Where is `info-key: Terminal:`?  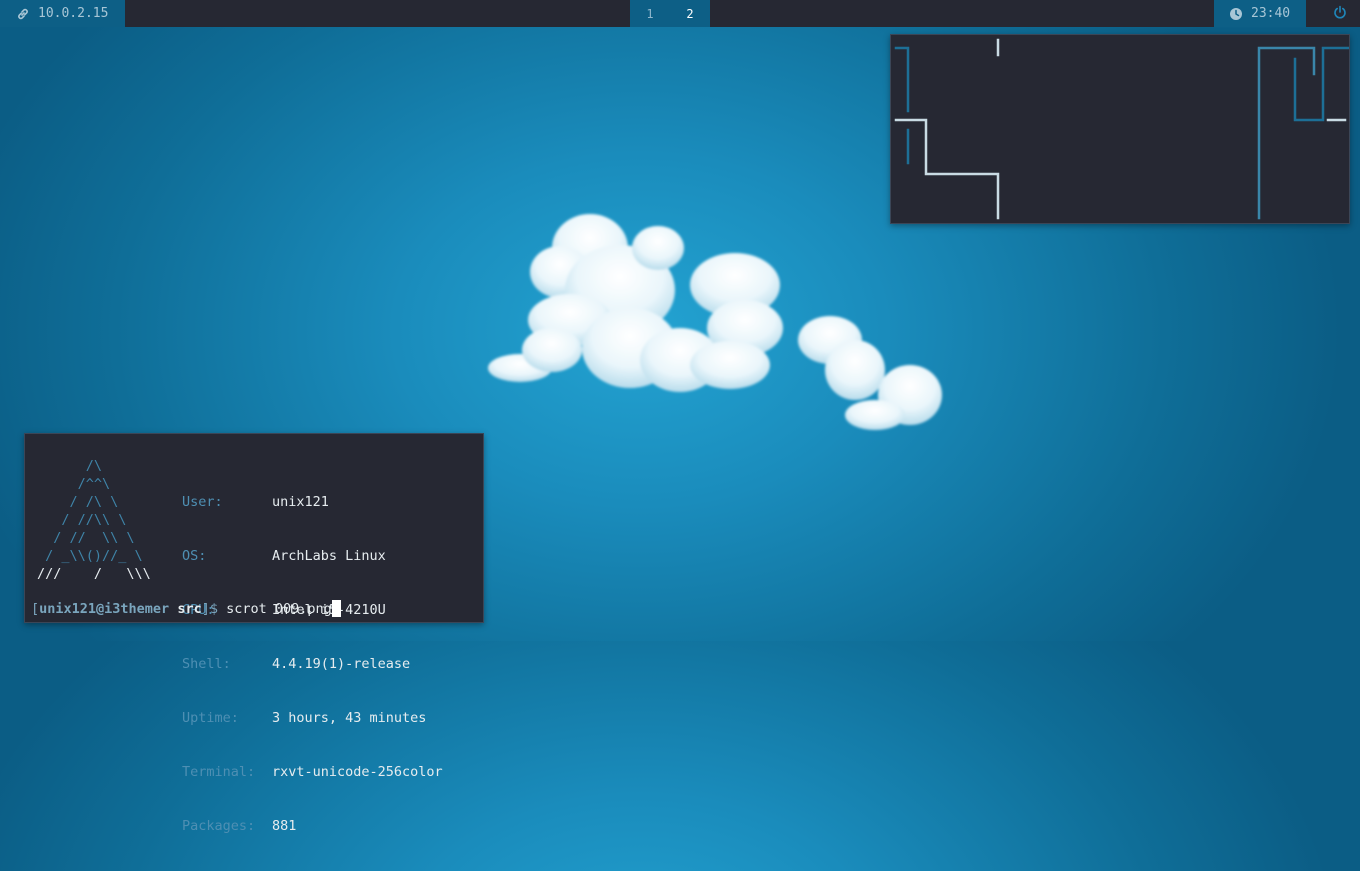
info-key: Terminal: is located at coordinates (219, 772).